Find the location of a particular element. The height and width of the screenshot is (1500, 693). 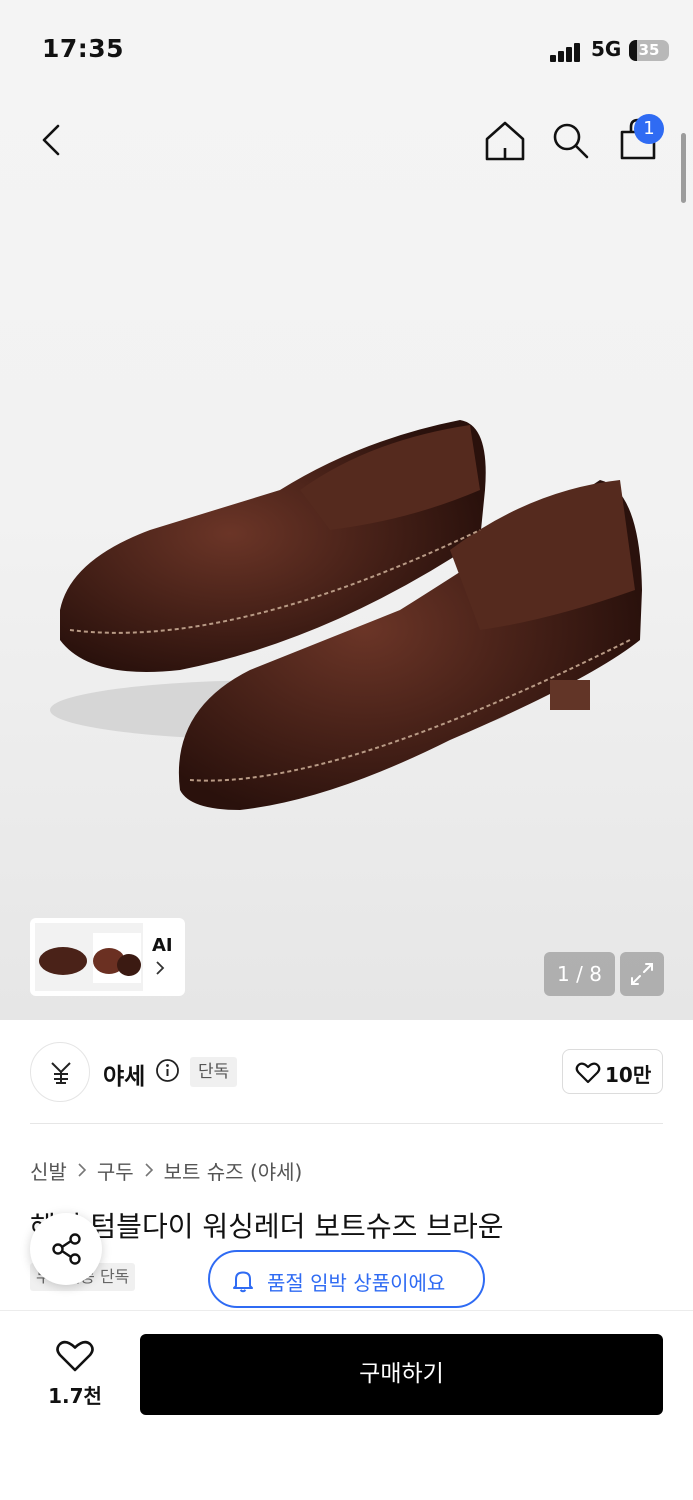

product-title: 헤일 텀블다이 워싱레더 보트슈즈 브라운 is located at coordinates (267, 1226).